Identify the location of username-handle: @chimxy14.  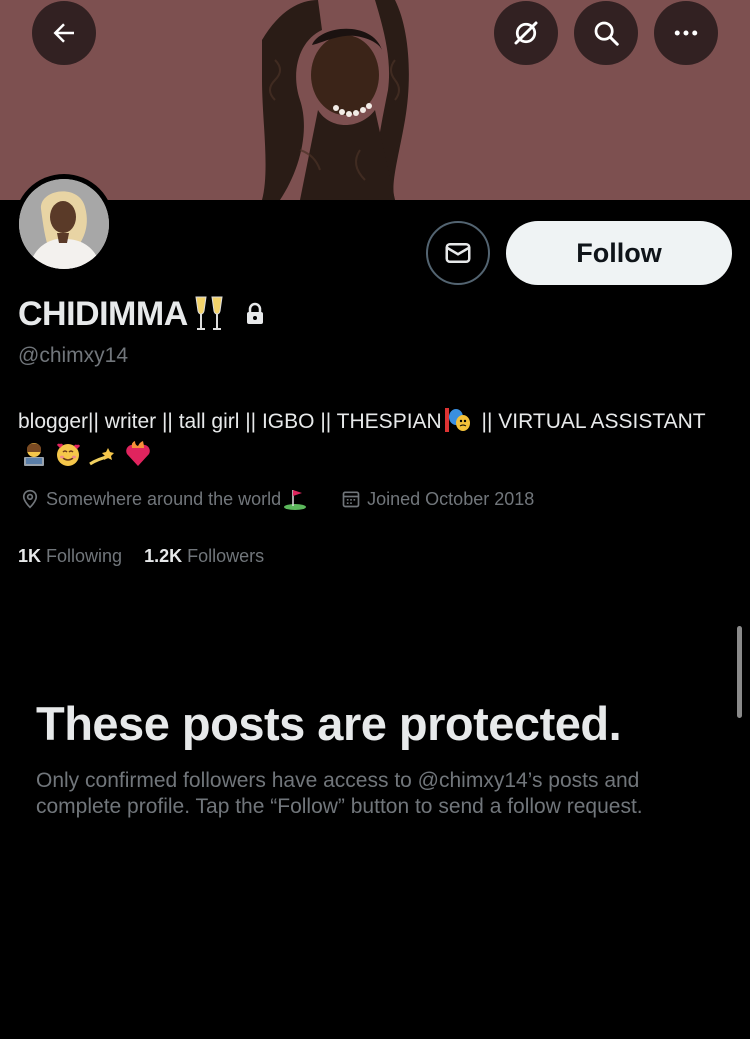
(73, 355).